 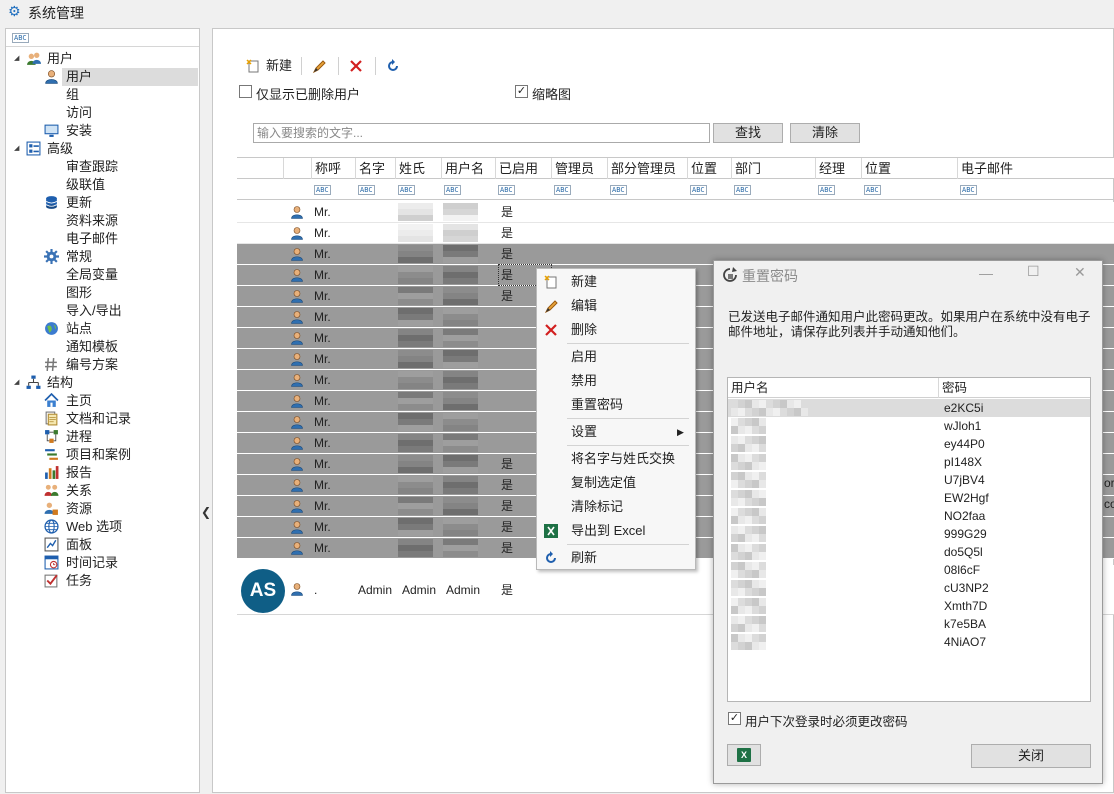 I want to click on sidebar-item: 资料来源, so click(x=102, y=221).